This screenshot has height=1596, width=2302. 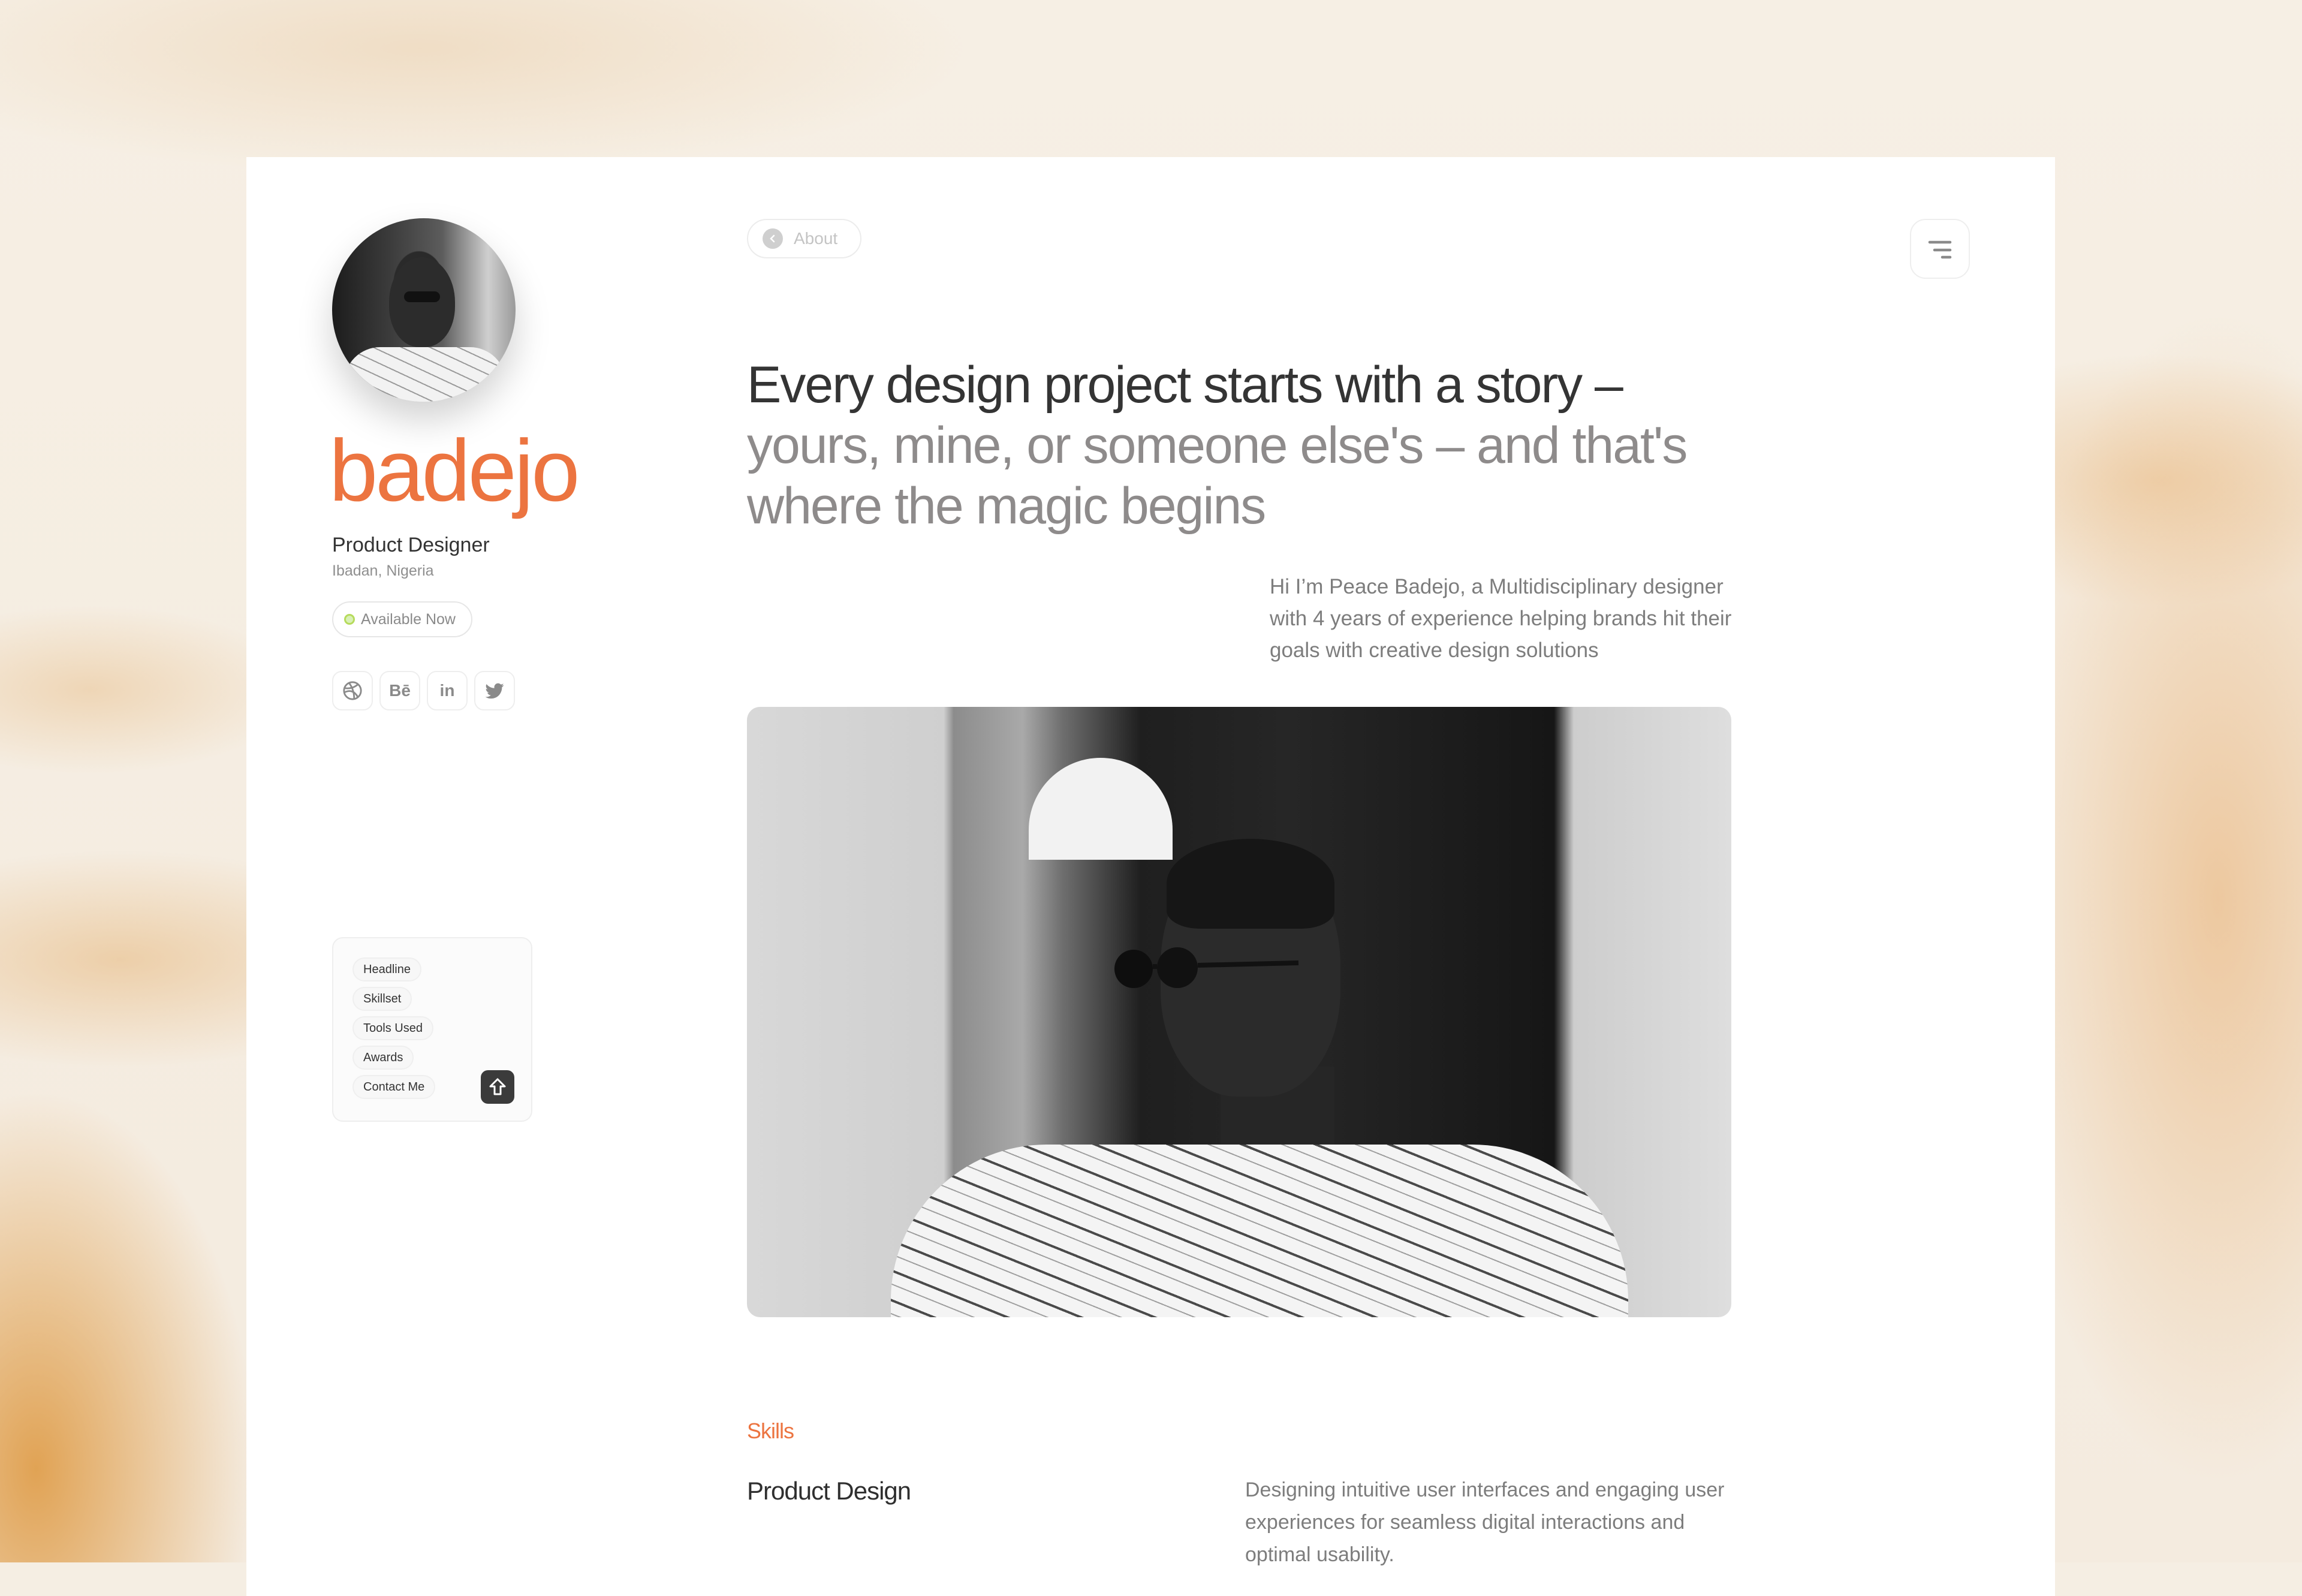 I want to click on toc-item-skillset: Skillset, so click(x=382, y=999).